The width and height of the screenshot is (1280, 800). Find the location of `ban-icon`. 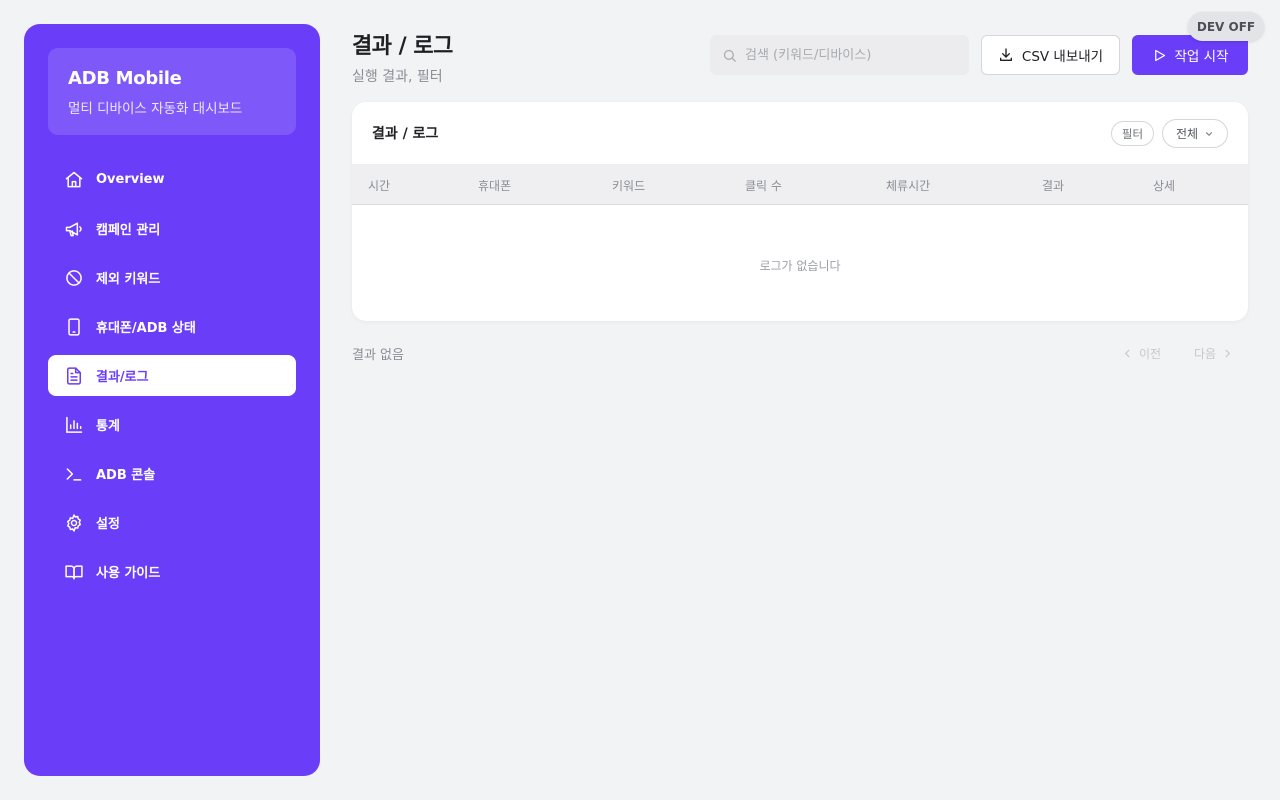

ban-icon is located at coordinates (74, 277).